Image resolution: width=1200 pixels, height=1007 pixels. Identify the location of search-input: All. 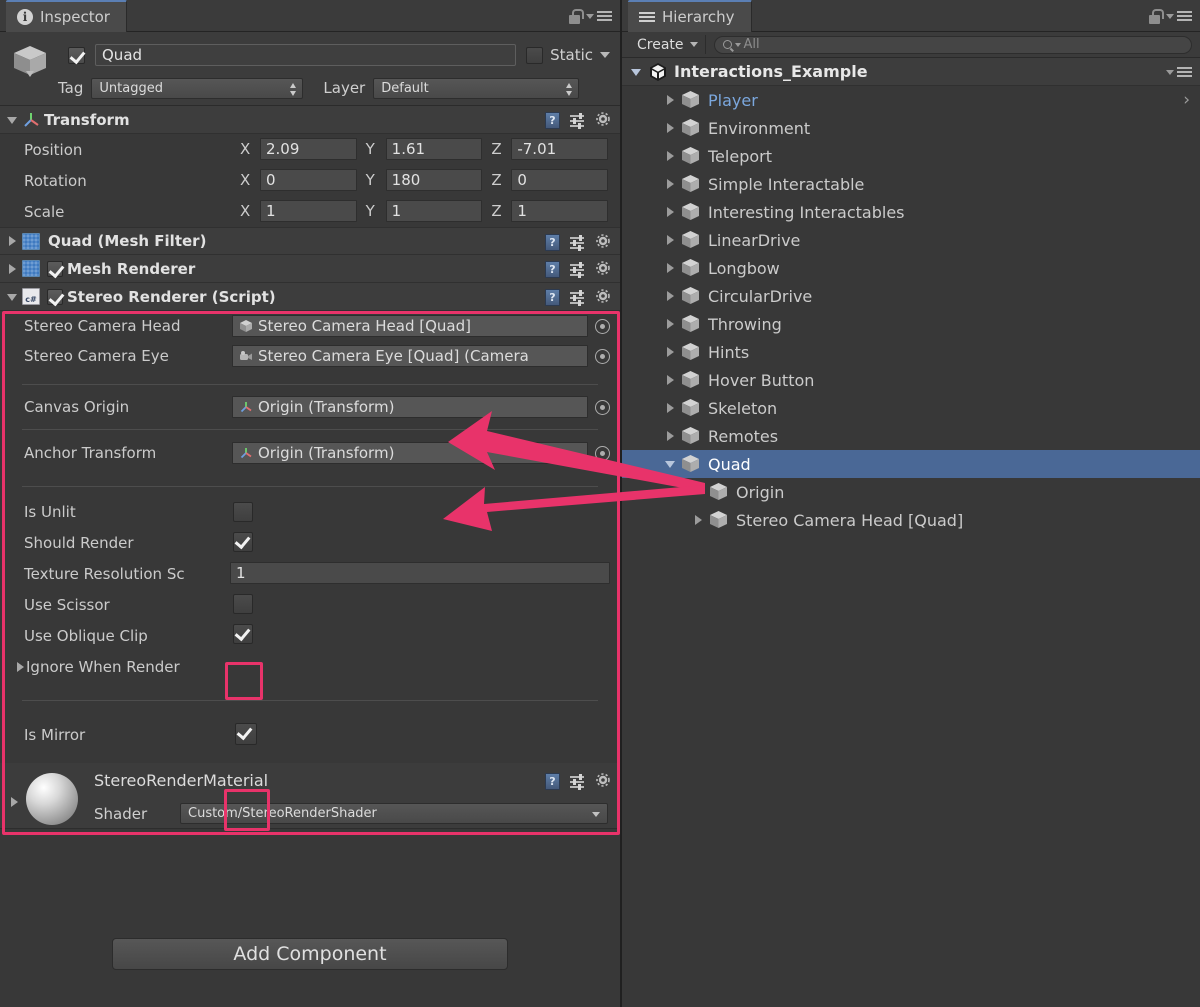
(952, 44).